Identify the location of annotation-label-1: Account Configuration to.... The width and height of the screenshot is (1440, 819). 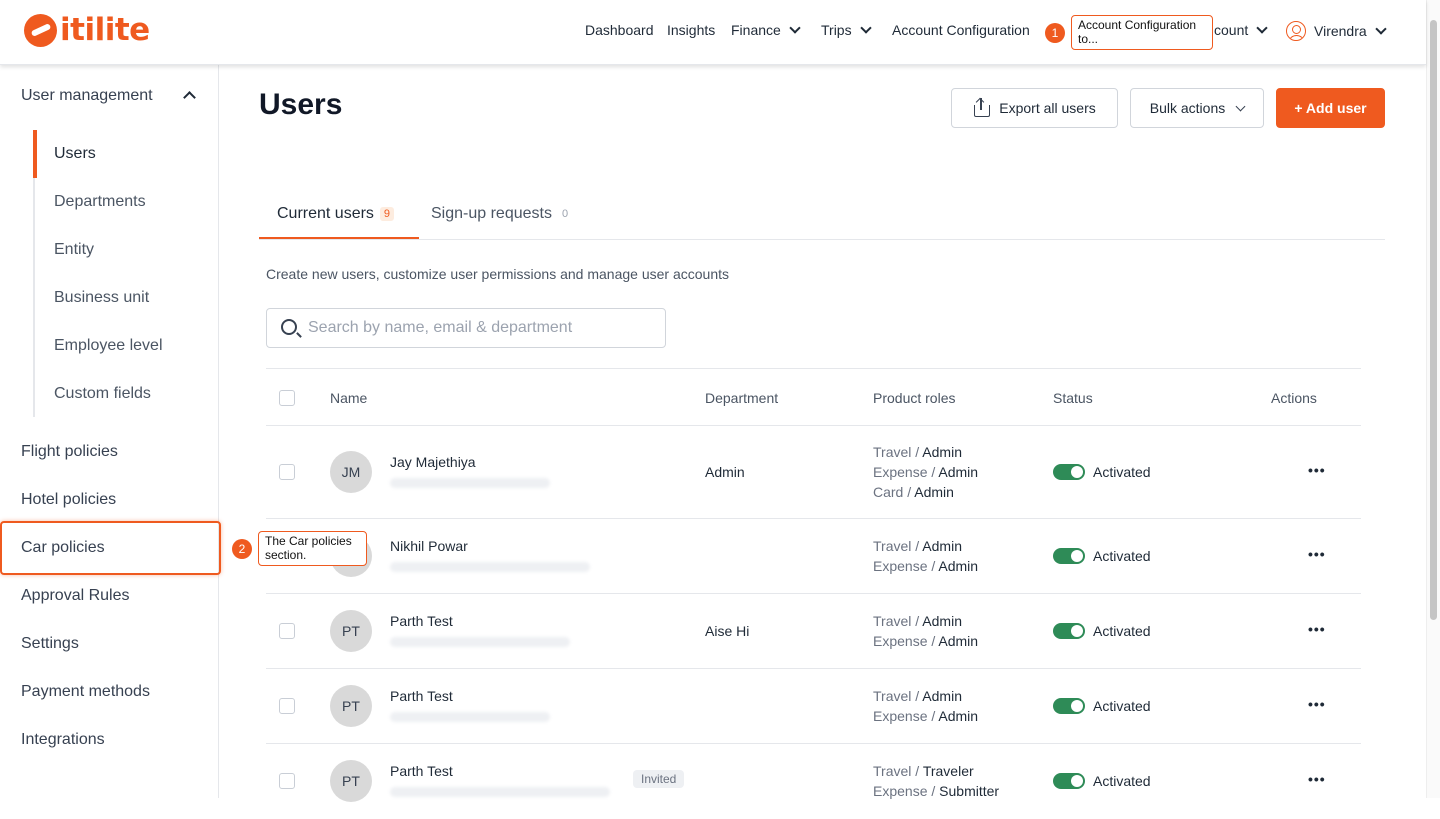
(1142, 32).